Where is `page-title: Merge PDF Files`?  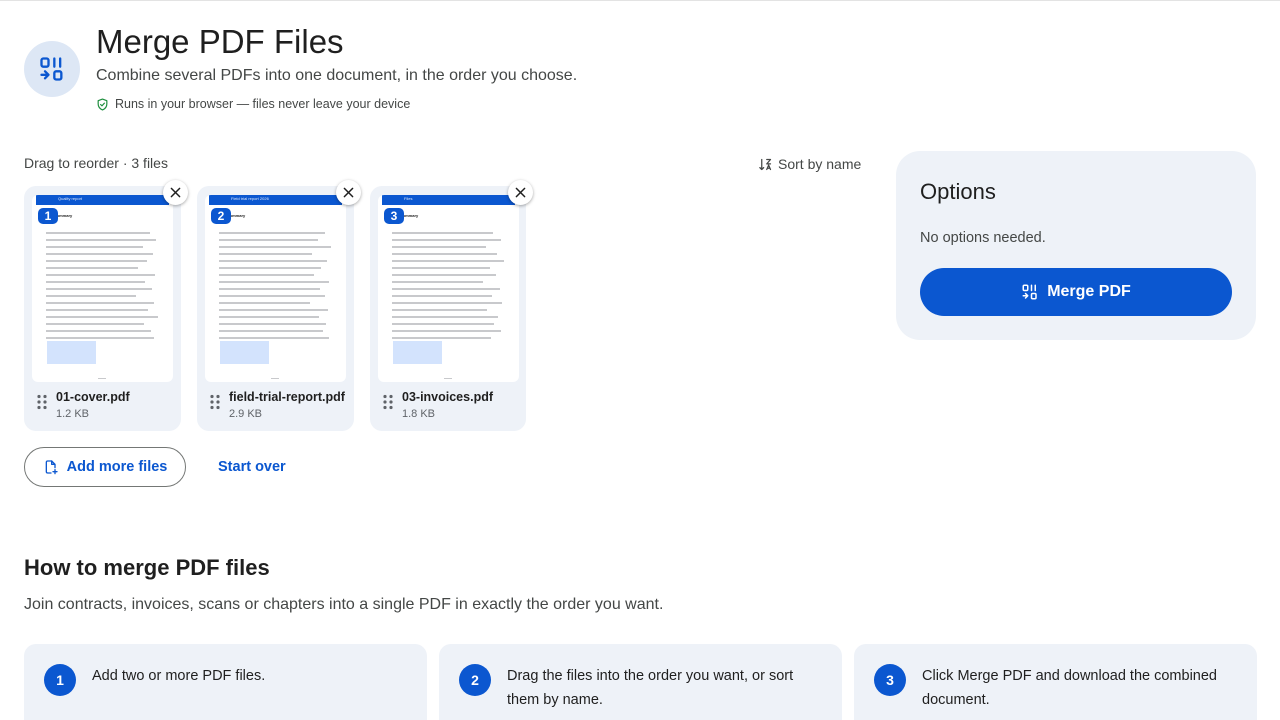
page-title: Merge PDF Files is located at coordinates (220, 41).